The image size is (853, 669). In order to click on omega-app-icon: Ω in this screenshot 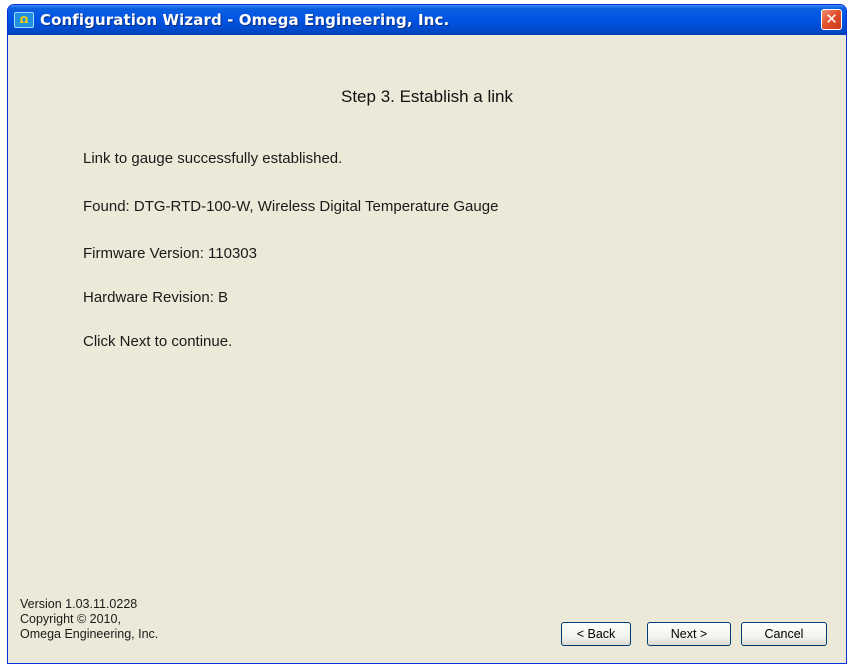, I will do `click(24, 20)`.